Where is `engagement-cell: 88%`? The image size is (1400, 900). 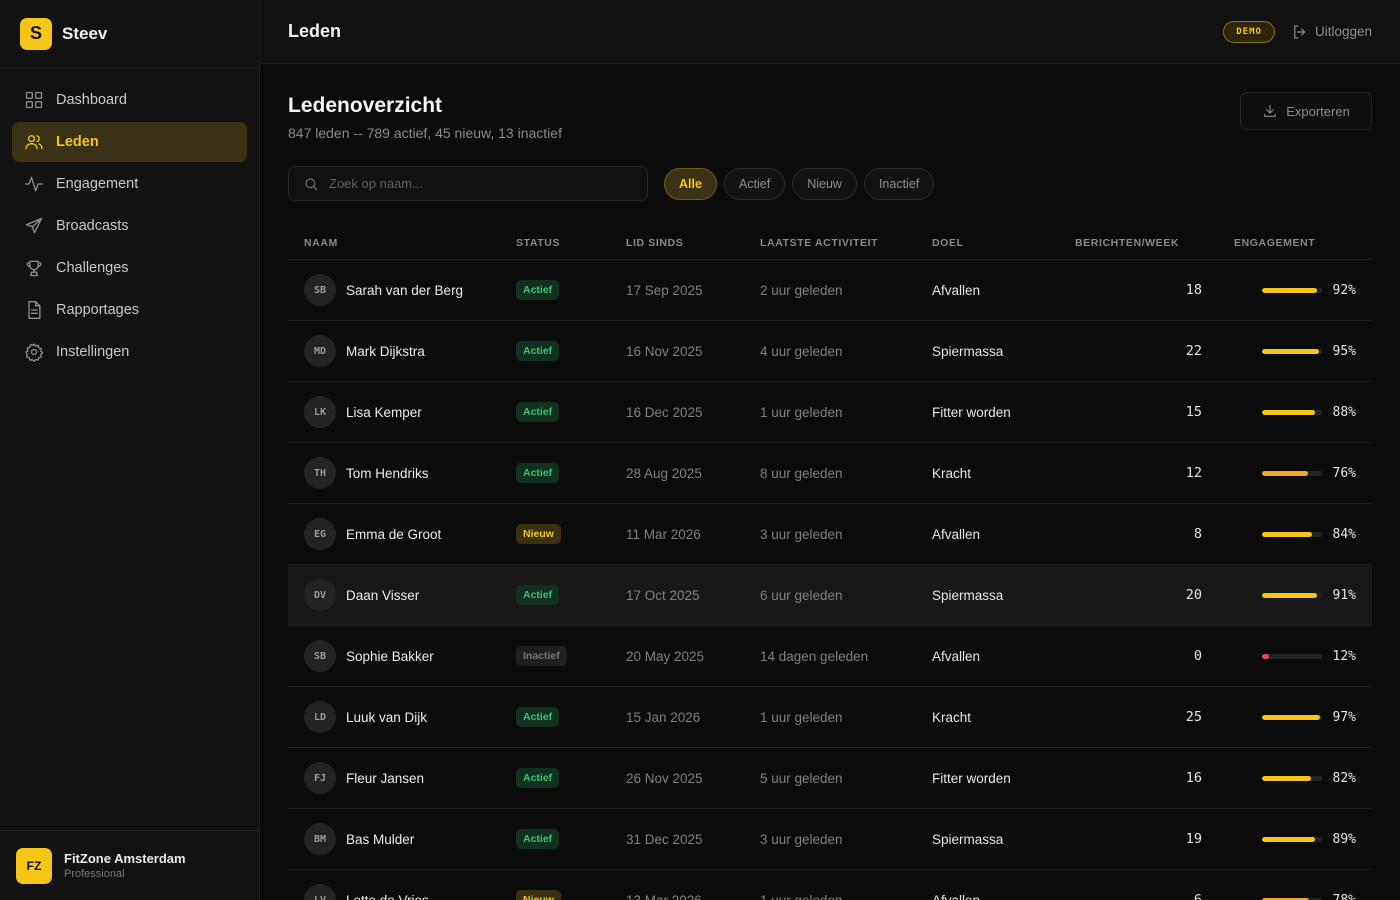 engagement-cell: 88% is located at coordinates (1287, 412).